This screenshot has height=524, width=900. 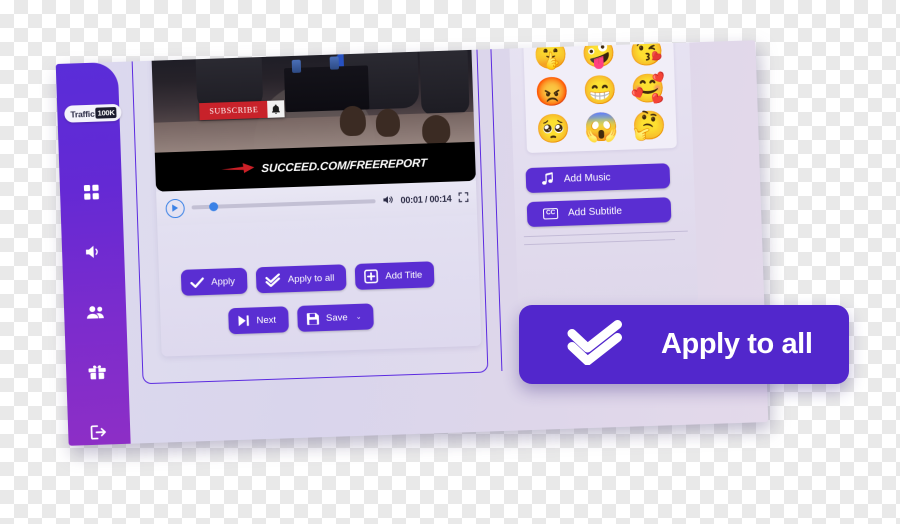 I want to click on timecode-label: 00:01 / 00:14, so click(x=426, y=199).